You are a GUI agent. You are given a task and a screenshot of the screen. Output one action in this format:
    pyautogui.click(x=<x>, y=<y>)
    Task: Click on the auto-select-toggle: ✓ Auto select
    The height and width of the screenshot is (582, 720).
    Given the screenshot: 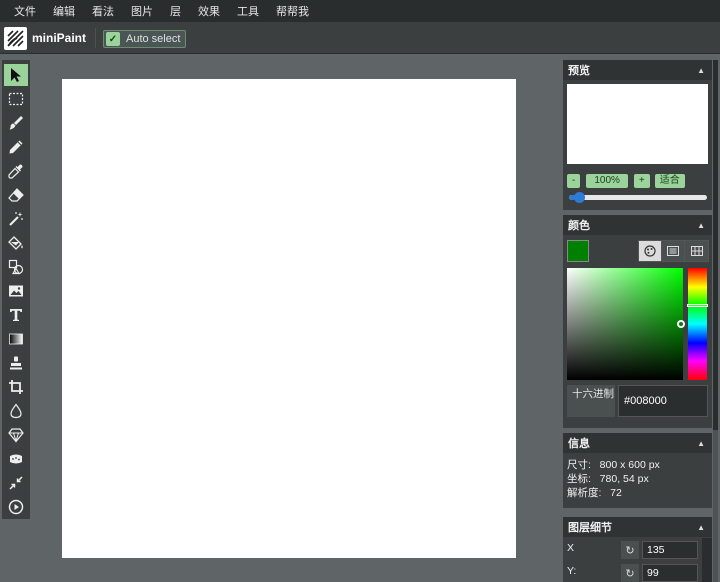 What is the action you would take?
    pyautogui.click(x=144, y=39)
    